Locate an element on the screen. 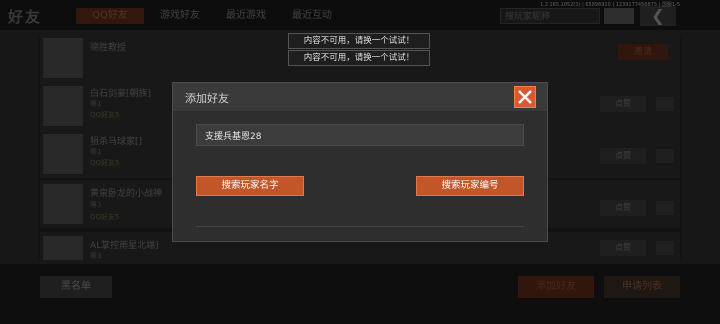  dialog-divider is located at coordinates (360, 226).